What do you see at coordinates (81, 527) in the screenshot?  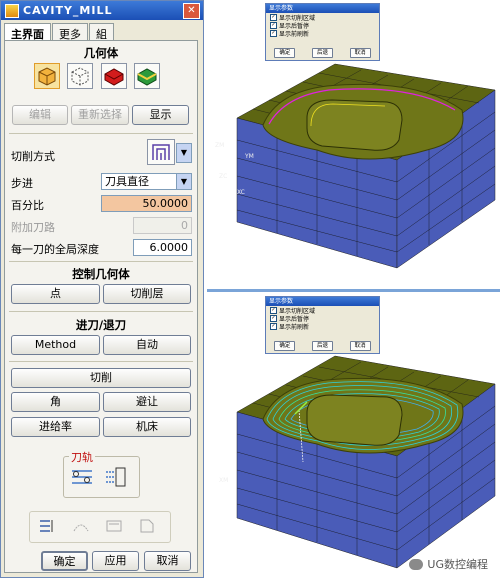 I see `verify-icon` at bounding box center [81, 527].